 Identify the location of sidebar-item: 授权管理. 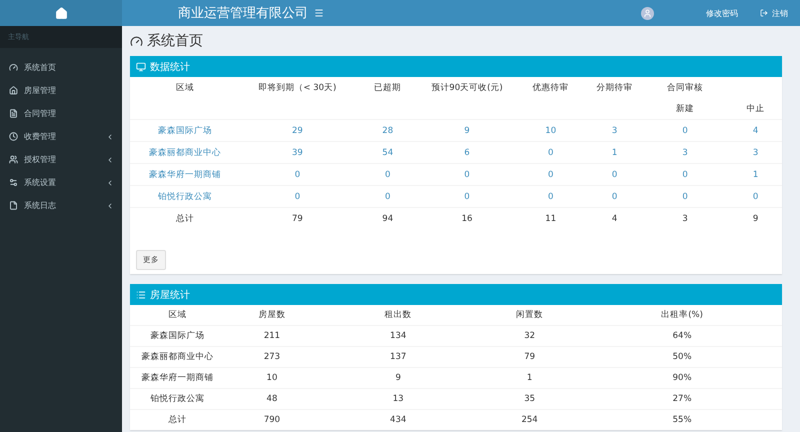
(61, 159).